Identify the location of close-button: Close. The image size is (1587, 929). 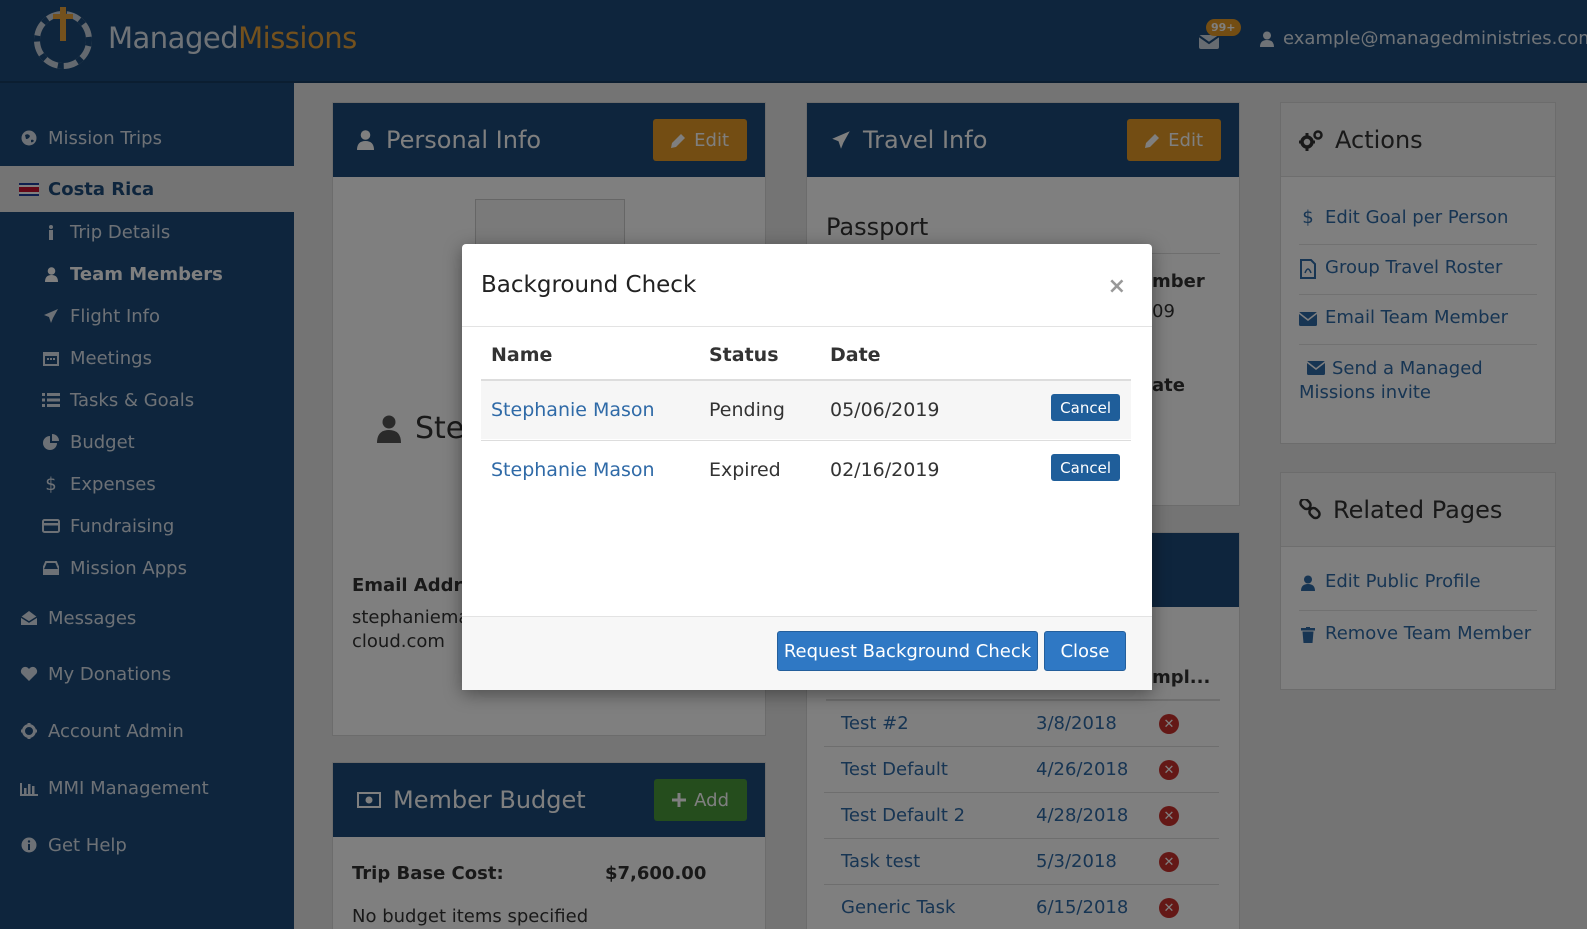
(1085, 651).